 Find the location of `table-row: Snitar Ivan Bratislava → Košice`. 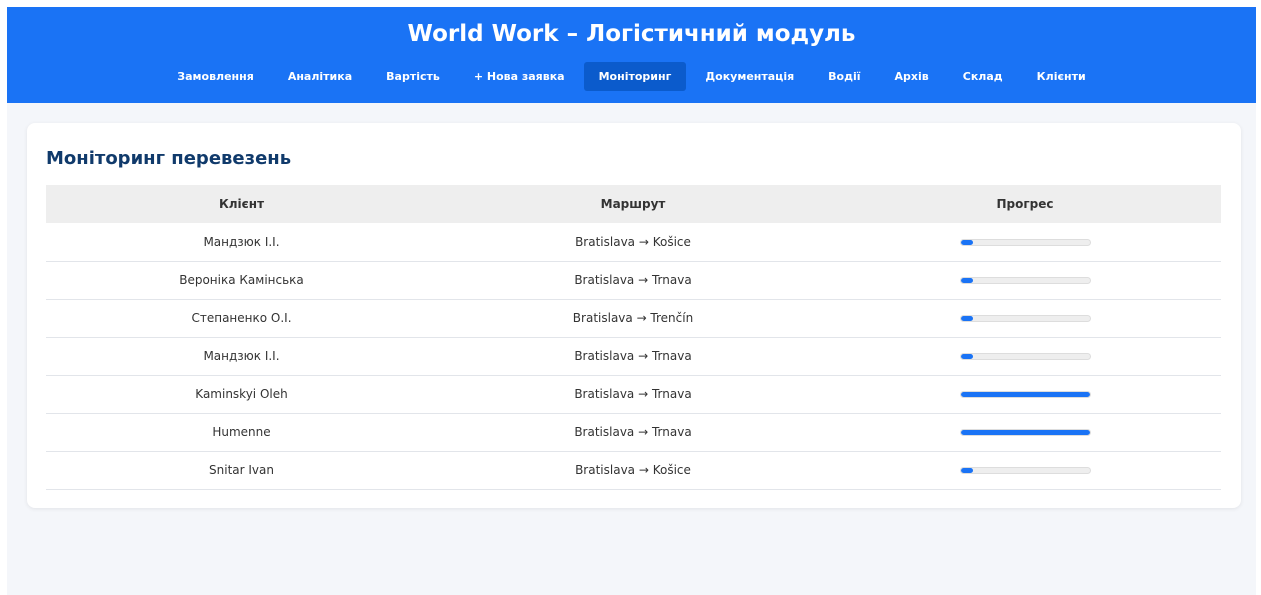

table-row: Snitar Ivan Bratislava → Košice is located at coordinates (633, 470).